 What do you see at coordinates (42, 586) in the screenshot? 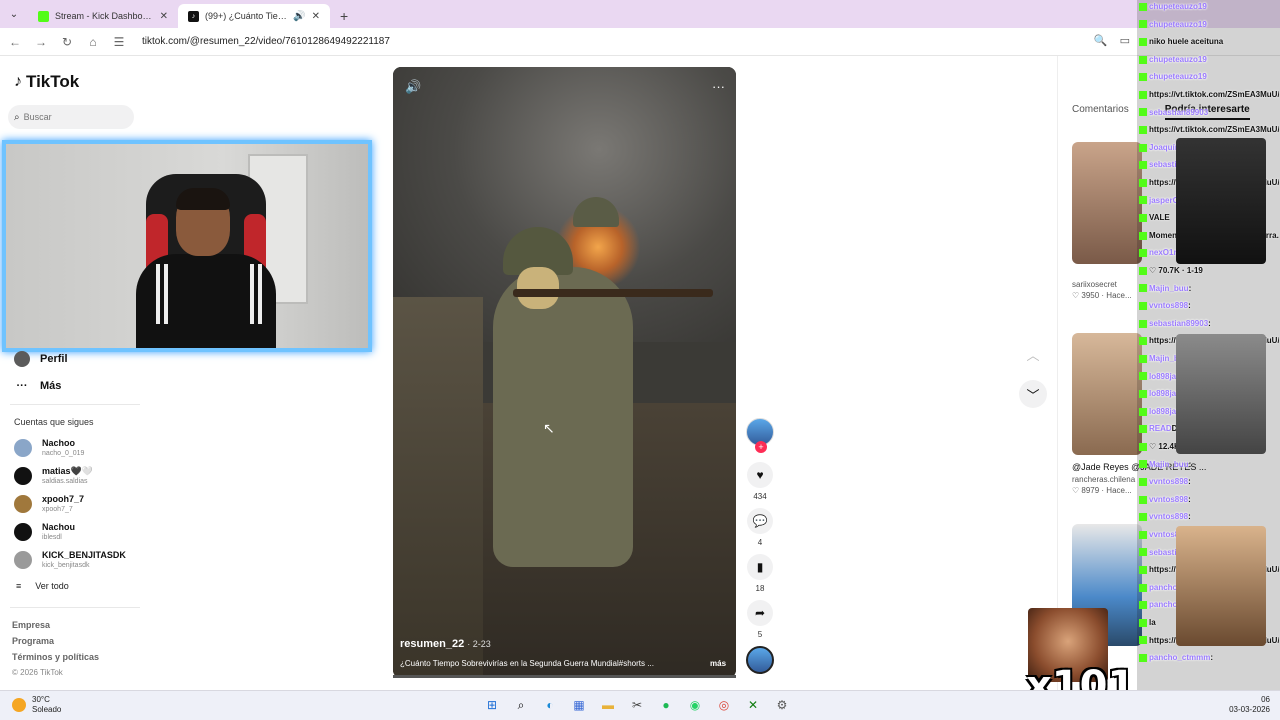
I see `see-all-link: ≡ Ver todo` at bounding box center [42, 586].